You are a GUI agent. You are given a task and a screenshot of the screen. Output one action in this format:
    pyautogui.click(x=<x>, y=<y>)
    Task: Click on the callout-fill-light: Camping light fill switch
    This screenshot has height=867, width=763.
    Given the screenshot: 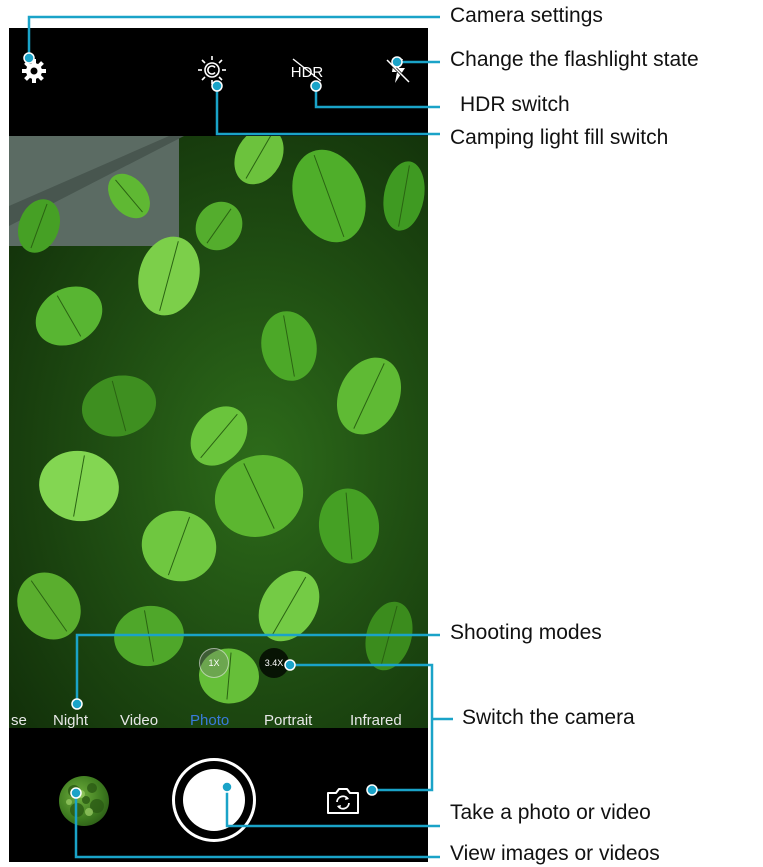 What is the action you would take?
    pyautogui.click(x=559, y=137)
    